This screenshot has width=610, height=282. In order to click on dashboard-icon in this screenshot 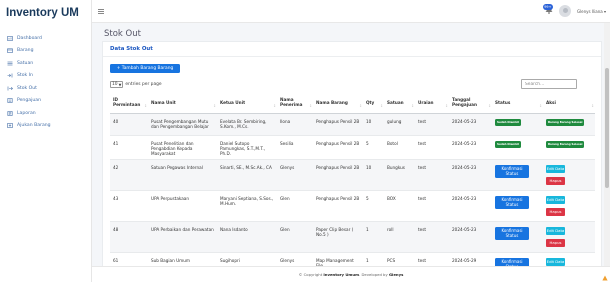, I will do `click(10, 38)`.